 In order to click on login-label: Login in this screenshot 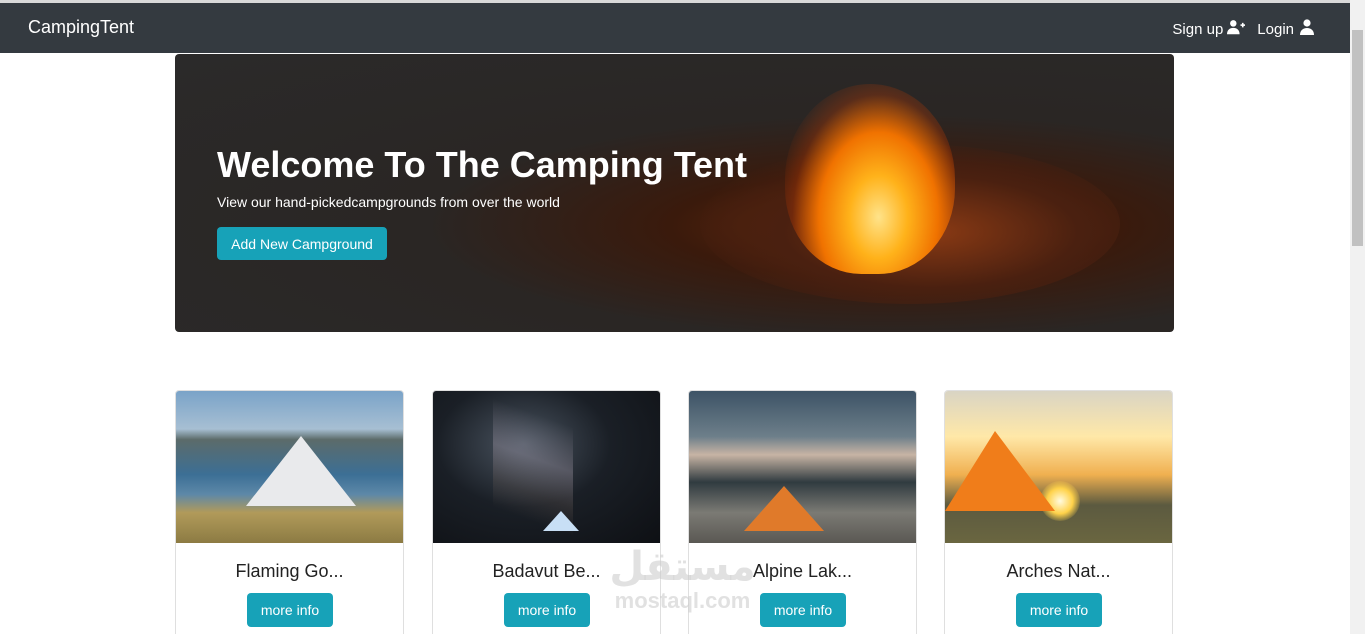, I will do `click(1275, 29)`.